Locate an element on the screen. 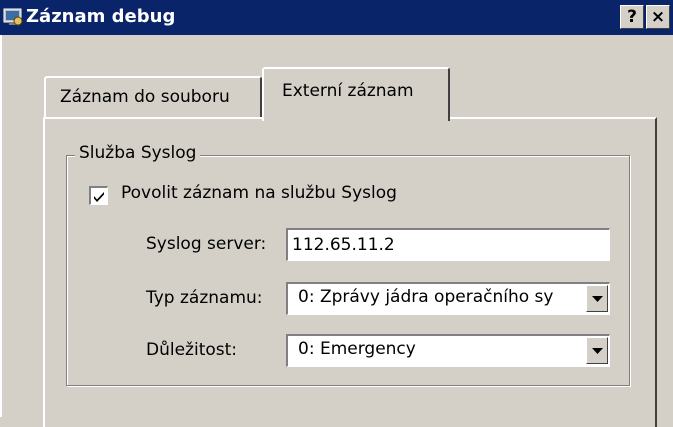  syslog-server-label: Syslog server: is located at coordinates (206, 244).